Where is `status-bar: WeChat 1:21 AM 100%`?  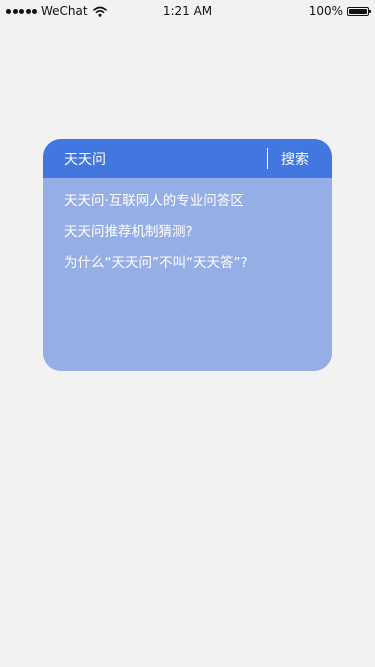 status-bar: WeChat 1:21 AM 100% is located at coordinates (187, 11).